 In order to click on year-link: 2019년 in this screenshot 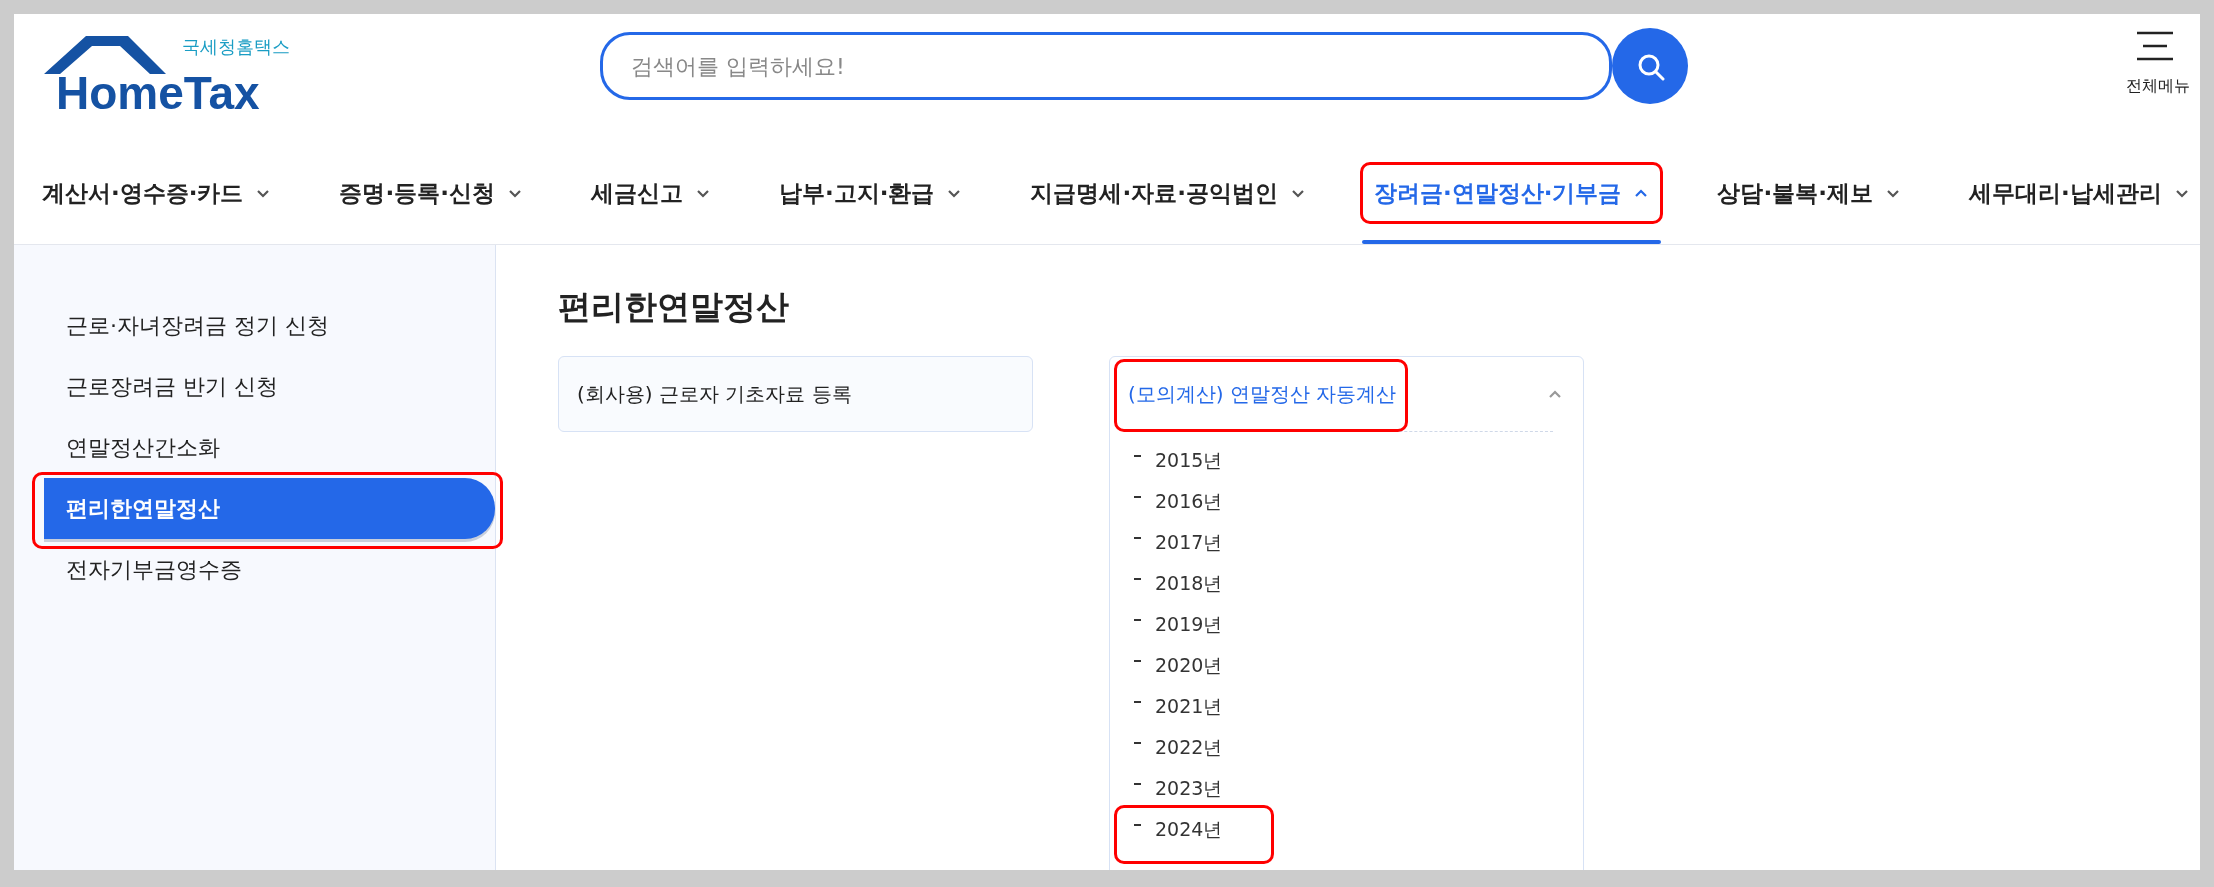, I will do `click(1208, 624)`.